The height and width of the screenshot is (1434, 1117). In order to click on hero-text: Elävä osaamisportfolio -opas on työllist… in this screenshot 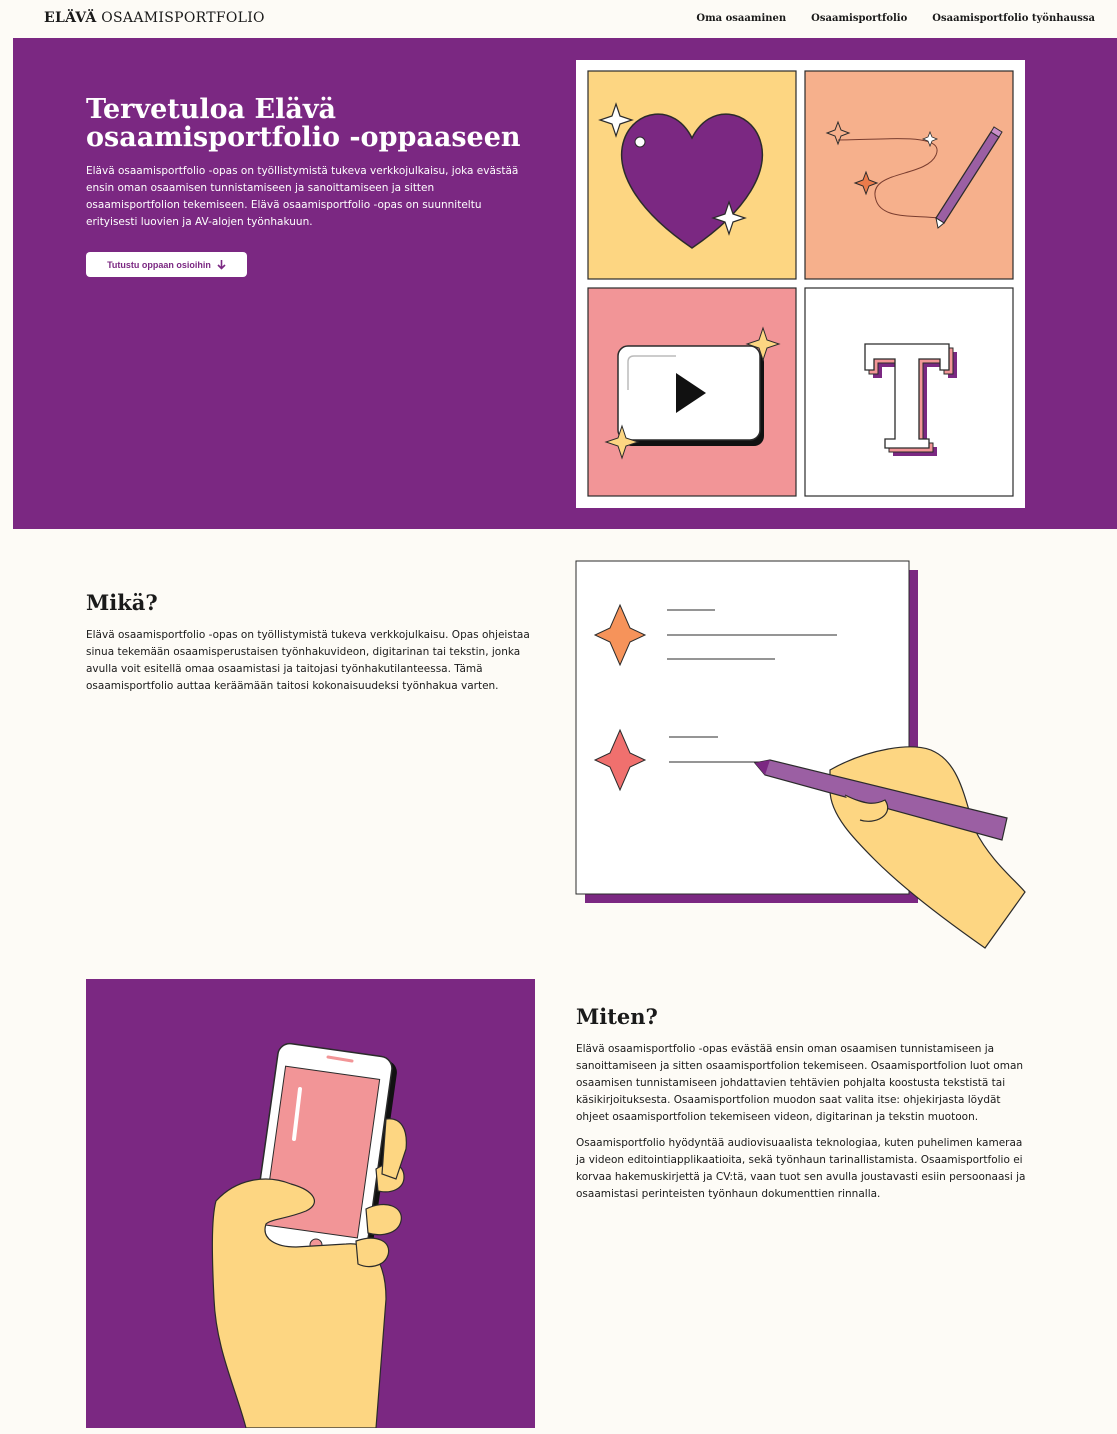, I will do `click(302, 196)`.